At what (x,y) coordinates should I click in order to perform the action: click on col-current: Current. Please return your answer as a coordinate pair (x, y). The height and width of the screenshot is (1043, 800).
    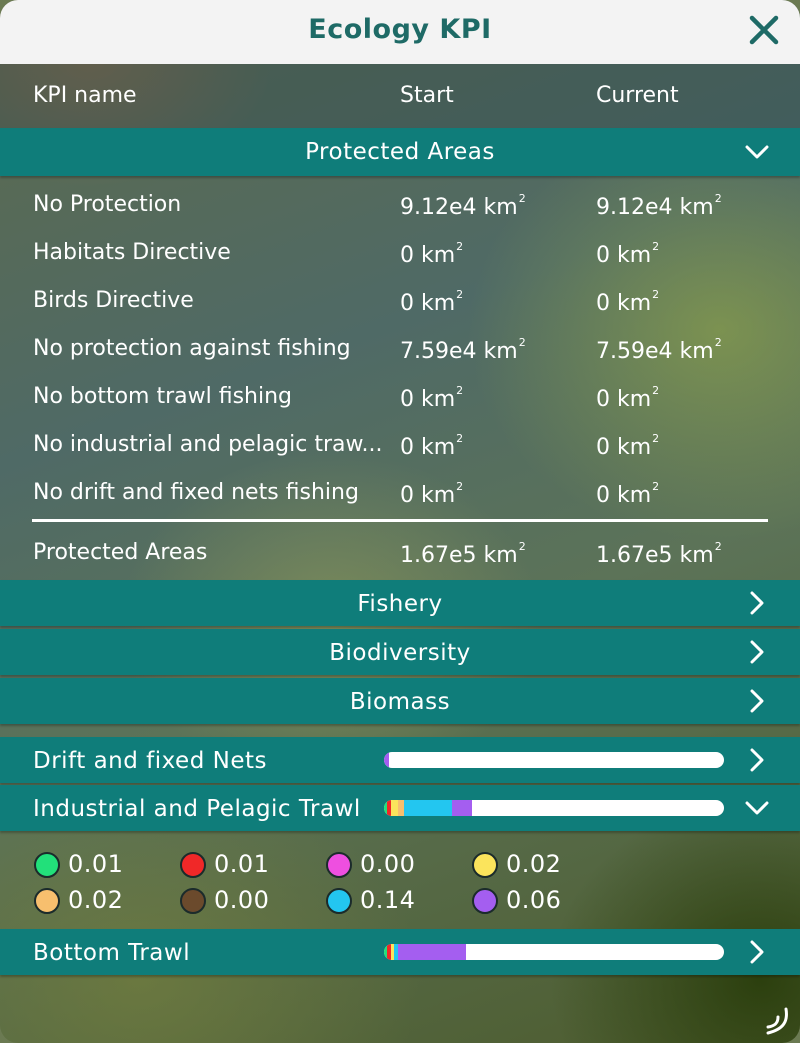
    Looking at the image, I should click on (637, 95).